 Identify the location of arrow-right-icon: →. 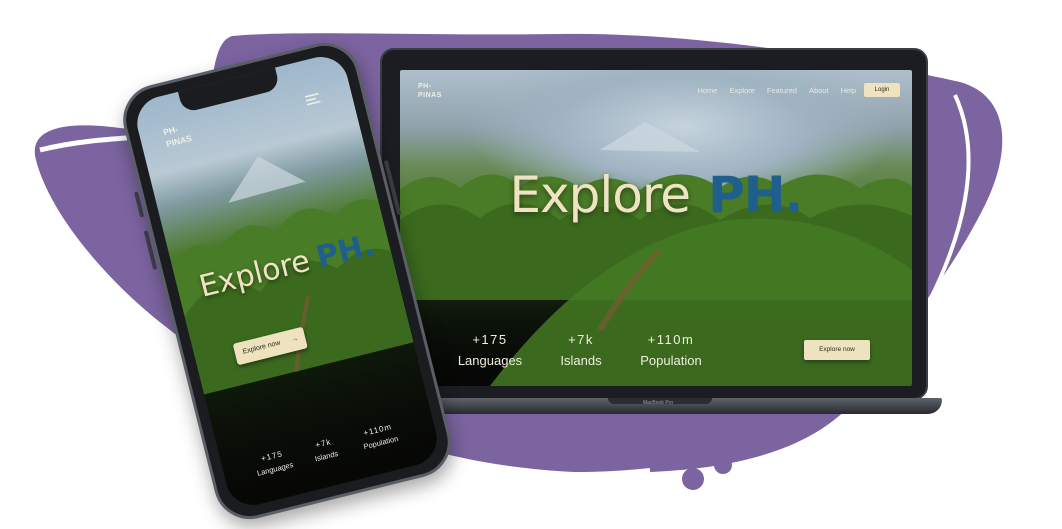
(295, 339).